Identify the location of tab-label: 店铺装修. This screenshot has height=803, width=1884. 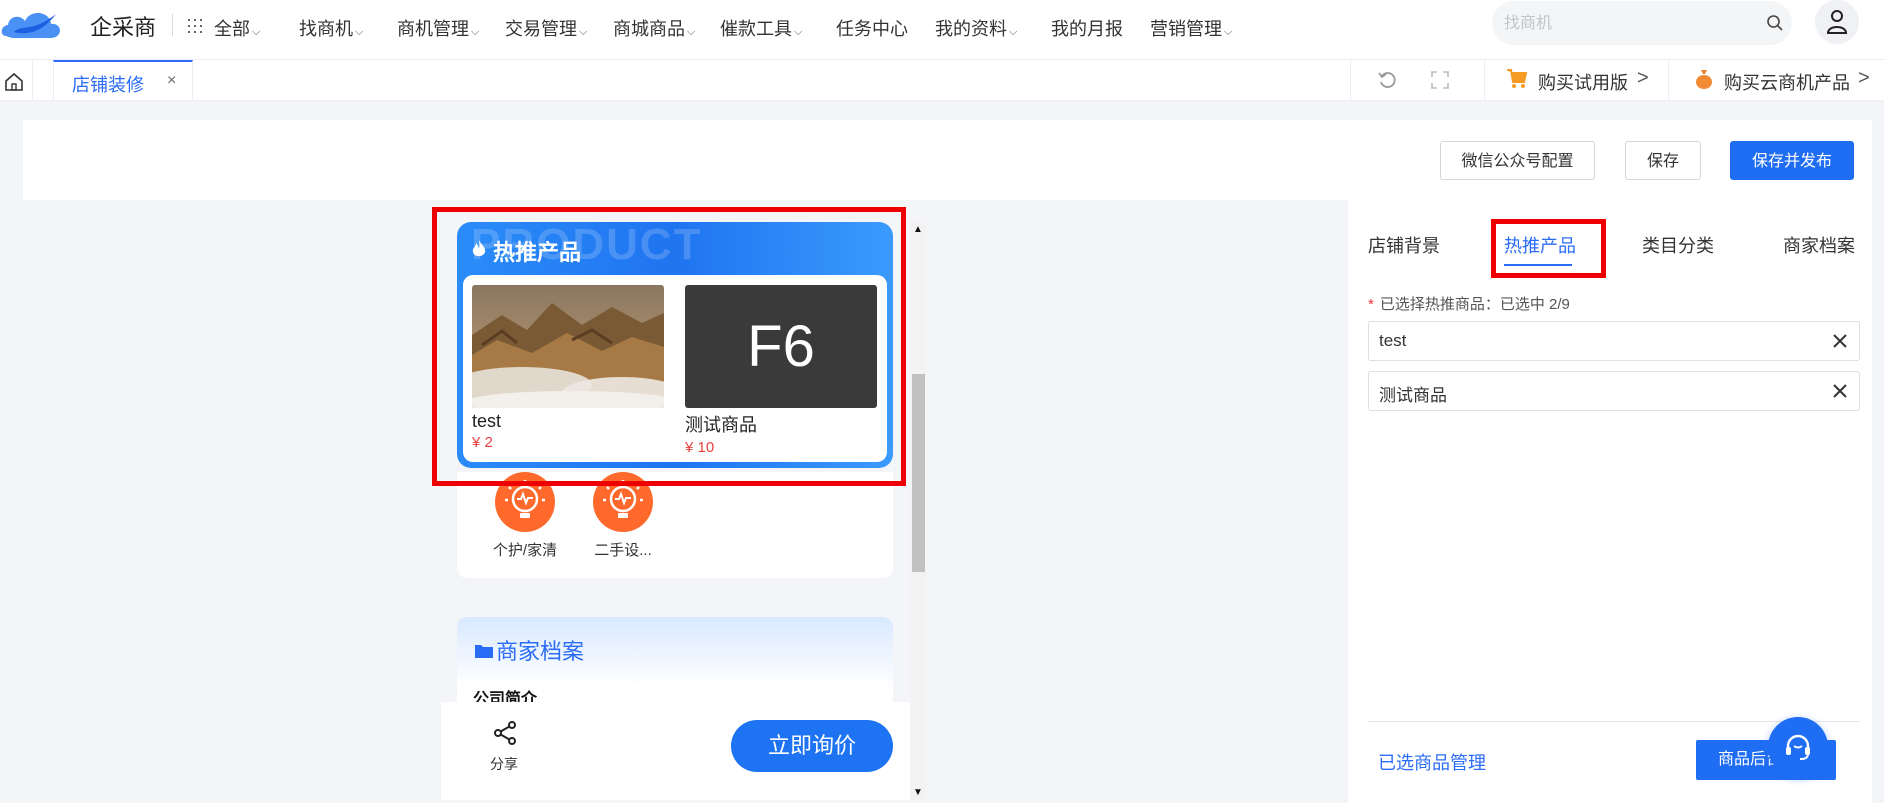
(108, 85).